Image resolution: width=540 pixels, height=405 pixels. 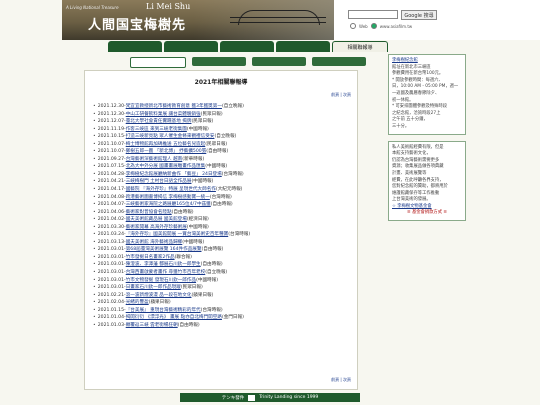 I want to click on item-title-link: 三峽藝術家海院之路展廳165位4/7中茲獲, so click(x=168, y=204).